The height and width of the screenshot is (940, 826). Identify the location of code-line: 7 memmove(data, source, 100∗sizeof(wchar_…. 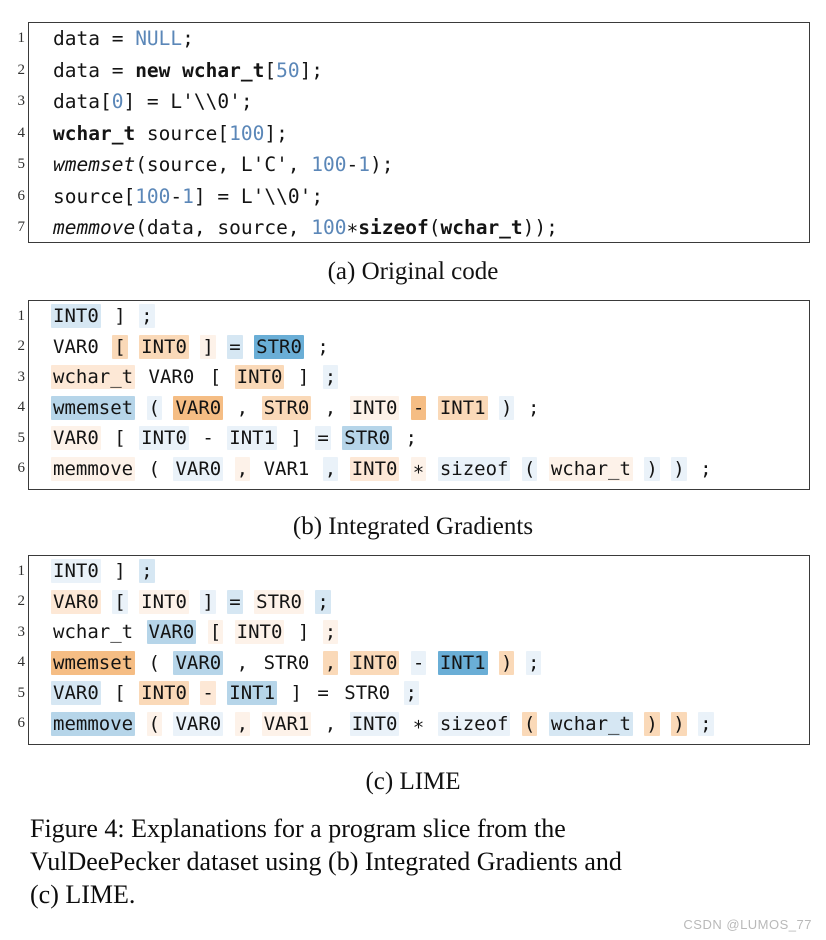
(413, 228).